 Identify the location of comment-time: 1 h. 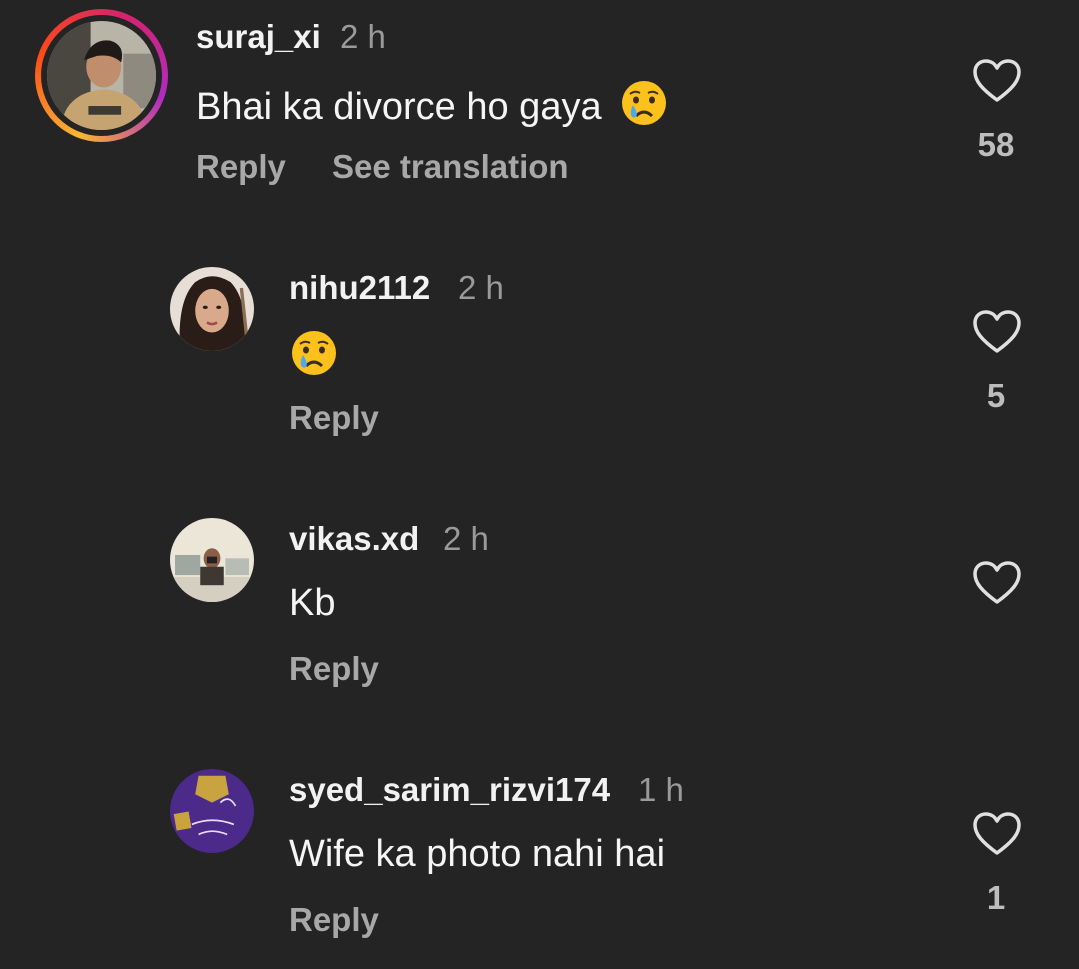
(661, 789).